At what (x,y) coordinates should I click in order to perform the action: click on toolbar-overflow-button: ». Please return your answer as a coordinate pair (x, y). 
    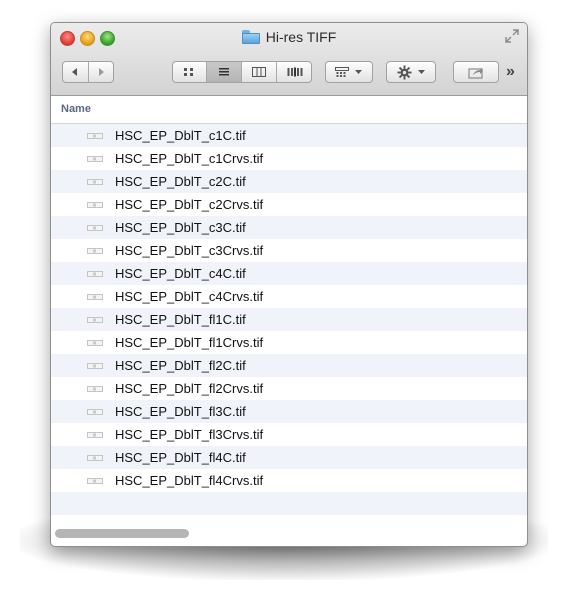
    Looking at the image, I should click on (510, 72).